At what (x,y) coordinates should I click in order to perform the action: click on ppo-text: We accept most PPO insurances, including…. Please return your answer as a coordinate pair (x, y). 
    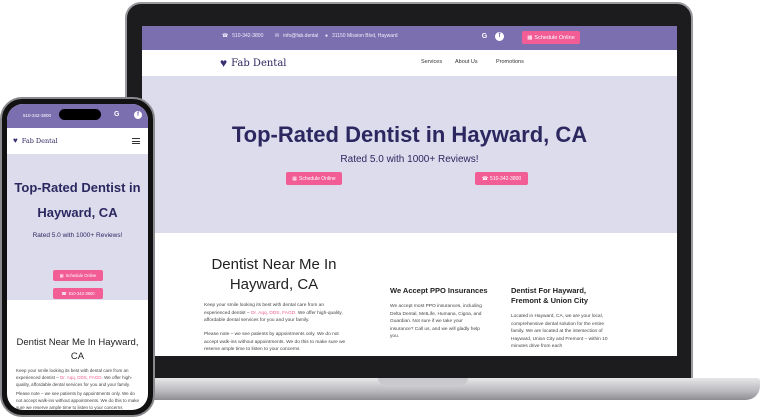
    Looking at the image, I should click on (436, 322).